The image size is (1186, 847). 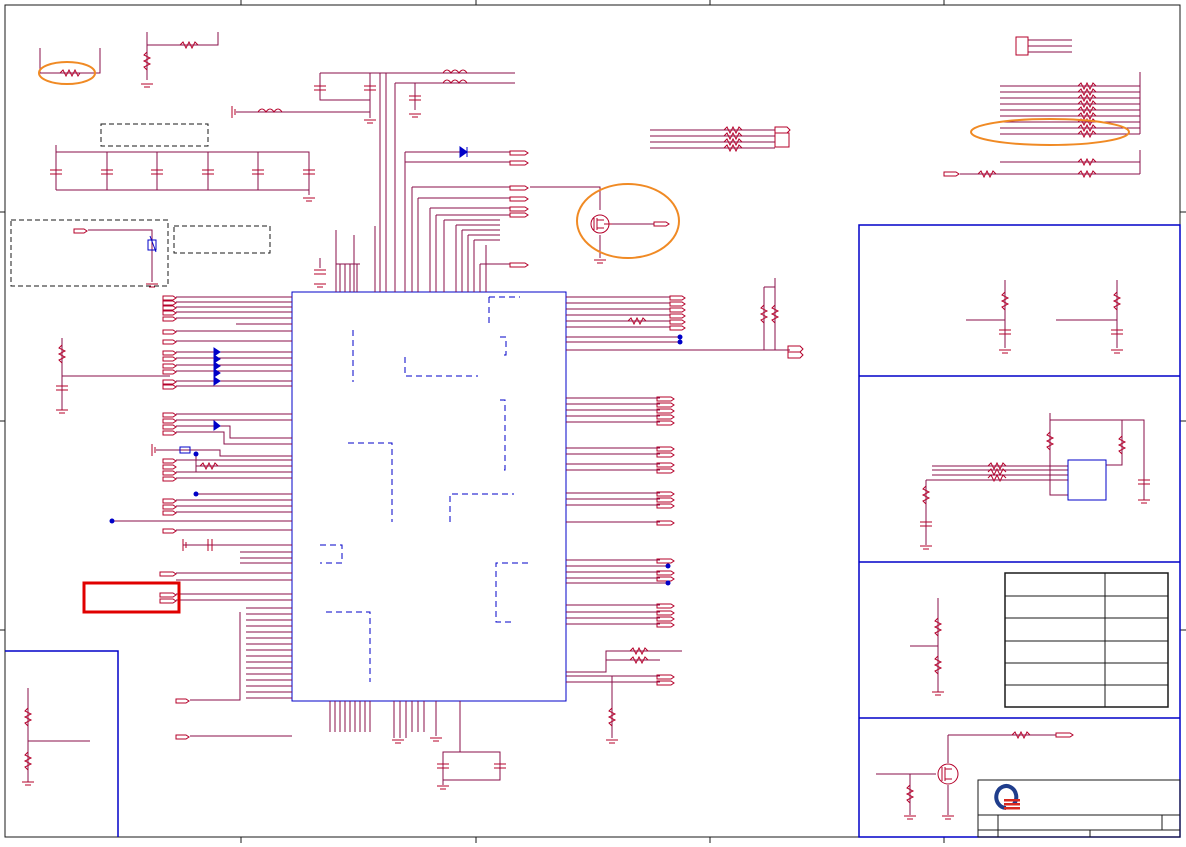 What do you see at coordinates (628, 221) in the screenshot?
I see `highlight-ellipse-mosfet` at bounding box center [628, 221].